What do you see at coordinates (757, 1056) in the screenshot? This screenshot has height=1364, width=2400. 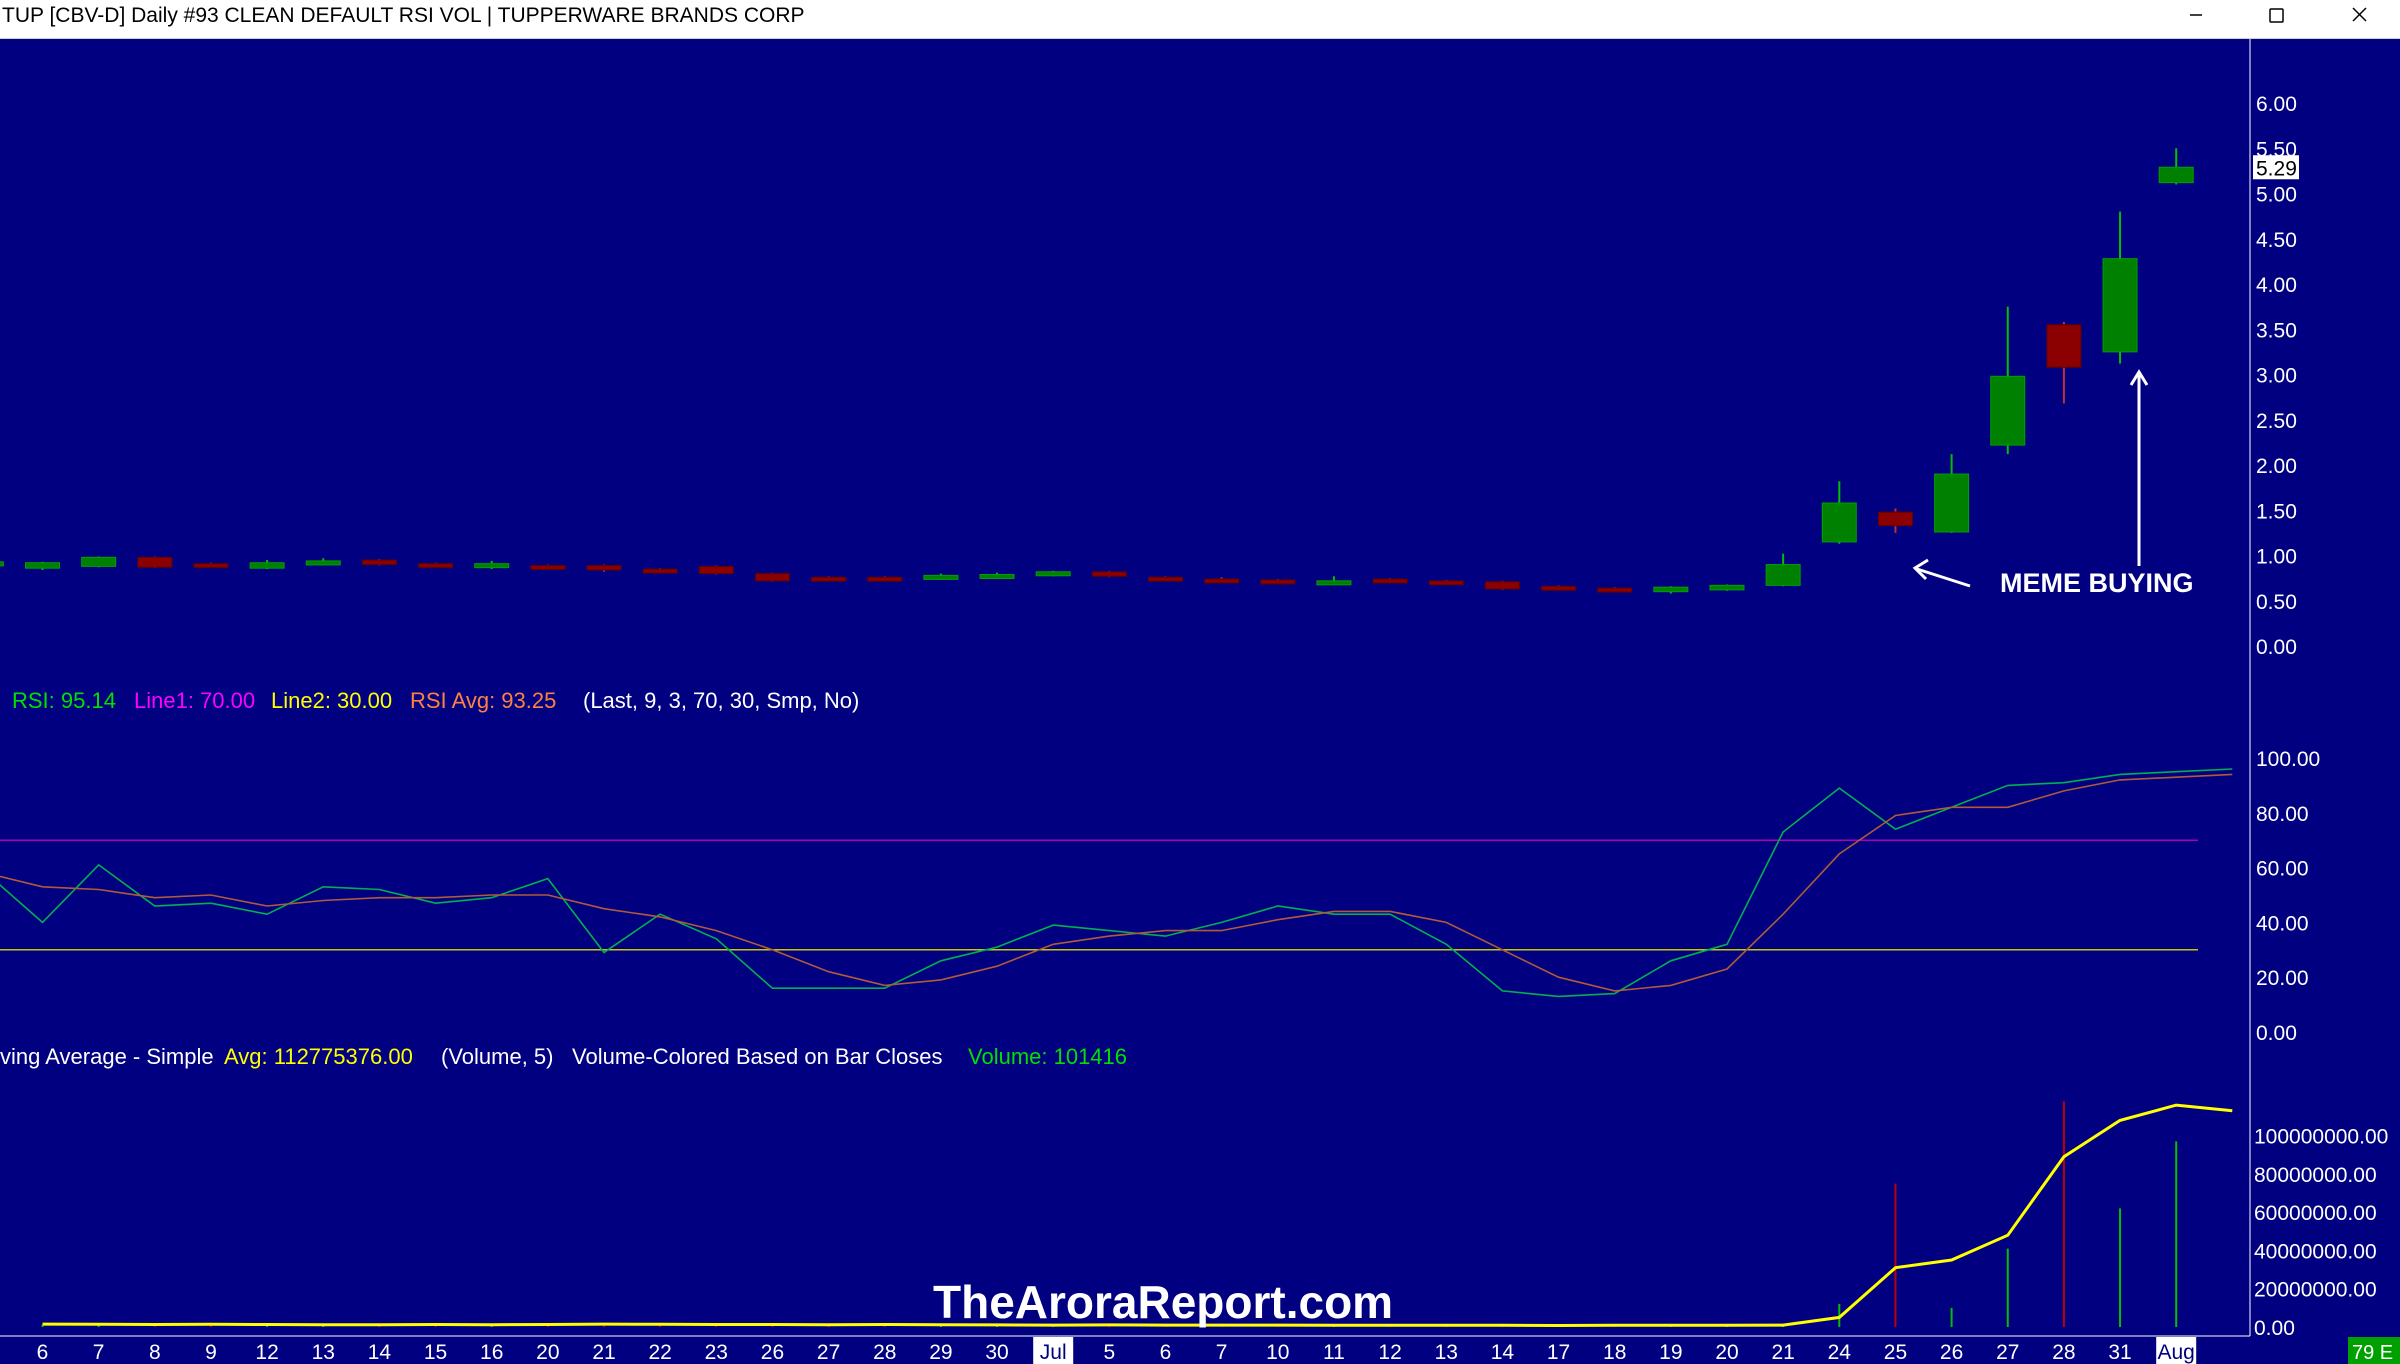 I see `volume-legend-note: Volume-Colored Based on Bar Closes` at bounding box center [757, 1056].